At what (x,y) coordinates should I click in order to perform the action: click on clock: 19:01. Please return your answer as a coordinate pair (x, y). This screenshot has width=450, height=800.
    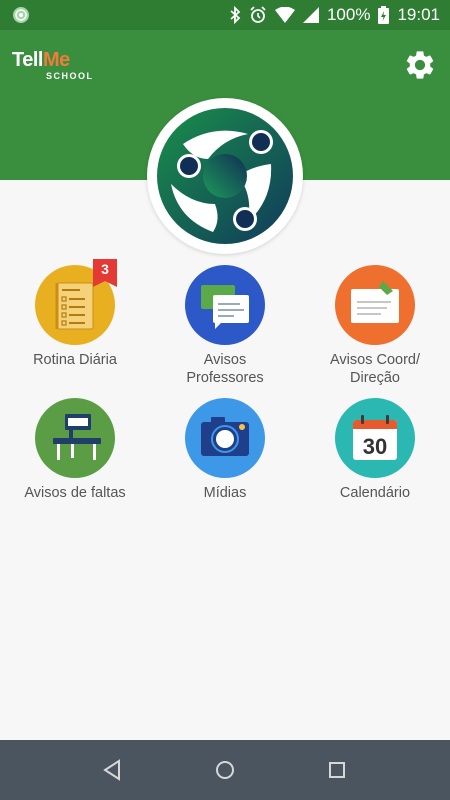
    Looking at the image, I should click on (418, 14).